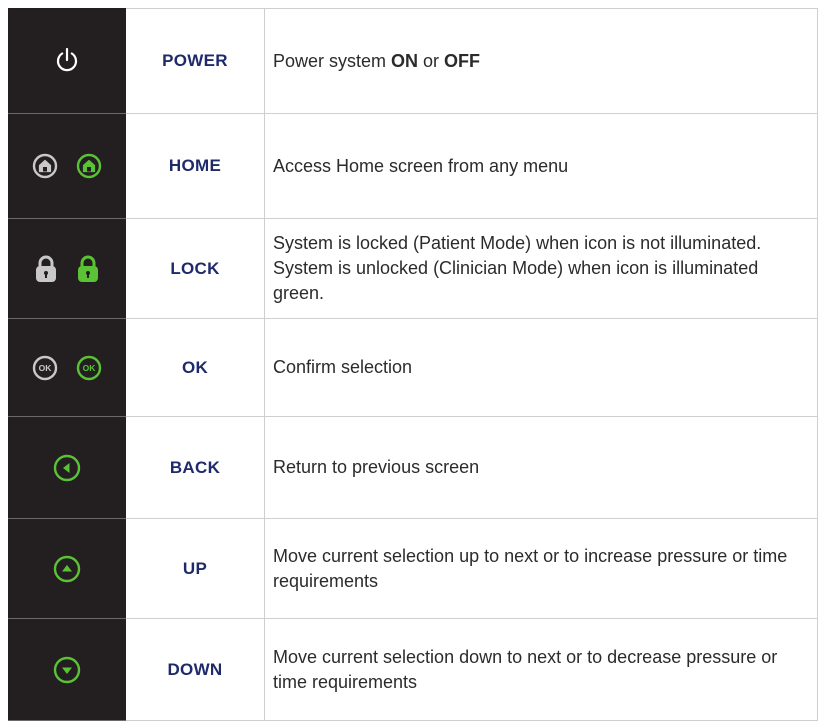 This screenshot has height=721, width=826. Describe the element at coordinates (67, 367) in the screenshot. I see `icon-cell: OK OK` at that location.